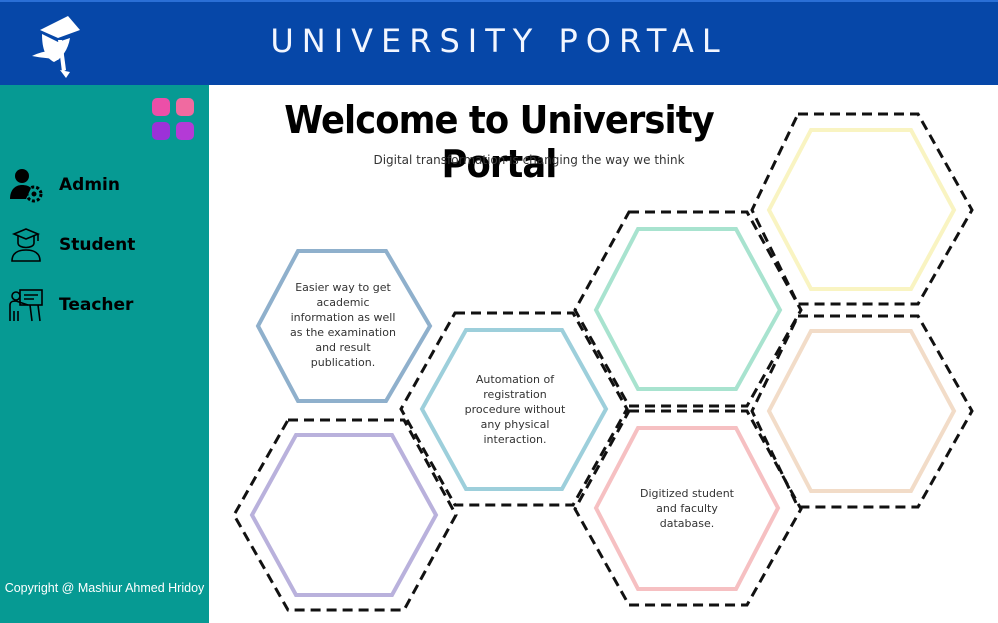  I want to click on copyright-text: Copyright @ Mashiur Ahmed Hridoy, so click(104, 588).